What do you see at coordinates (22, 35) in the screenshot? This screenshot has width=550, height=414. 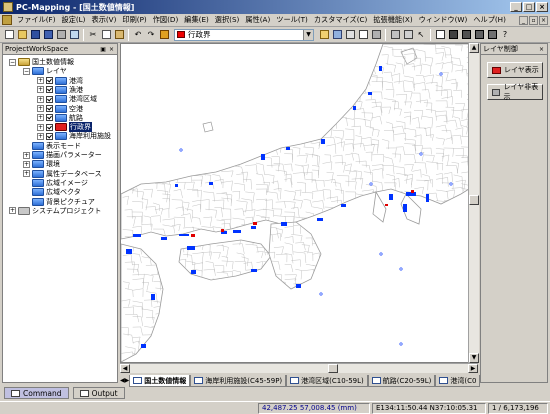 I see `open-folder-icon` at bounding box center [22, 35].